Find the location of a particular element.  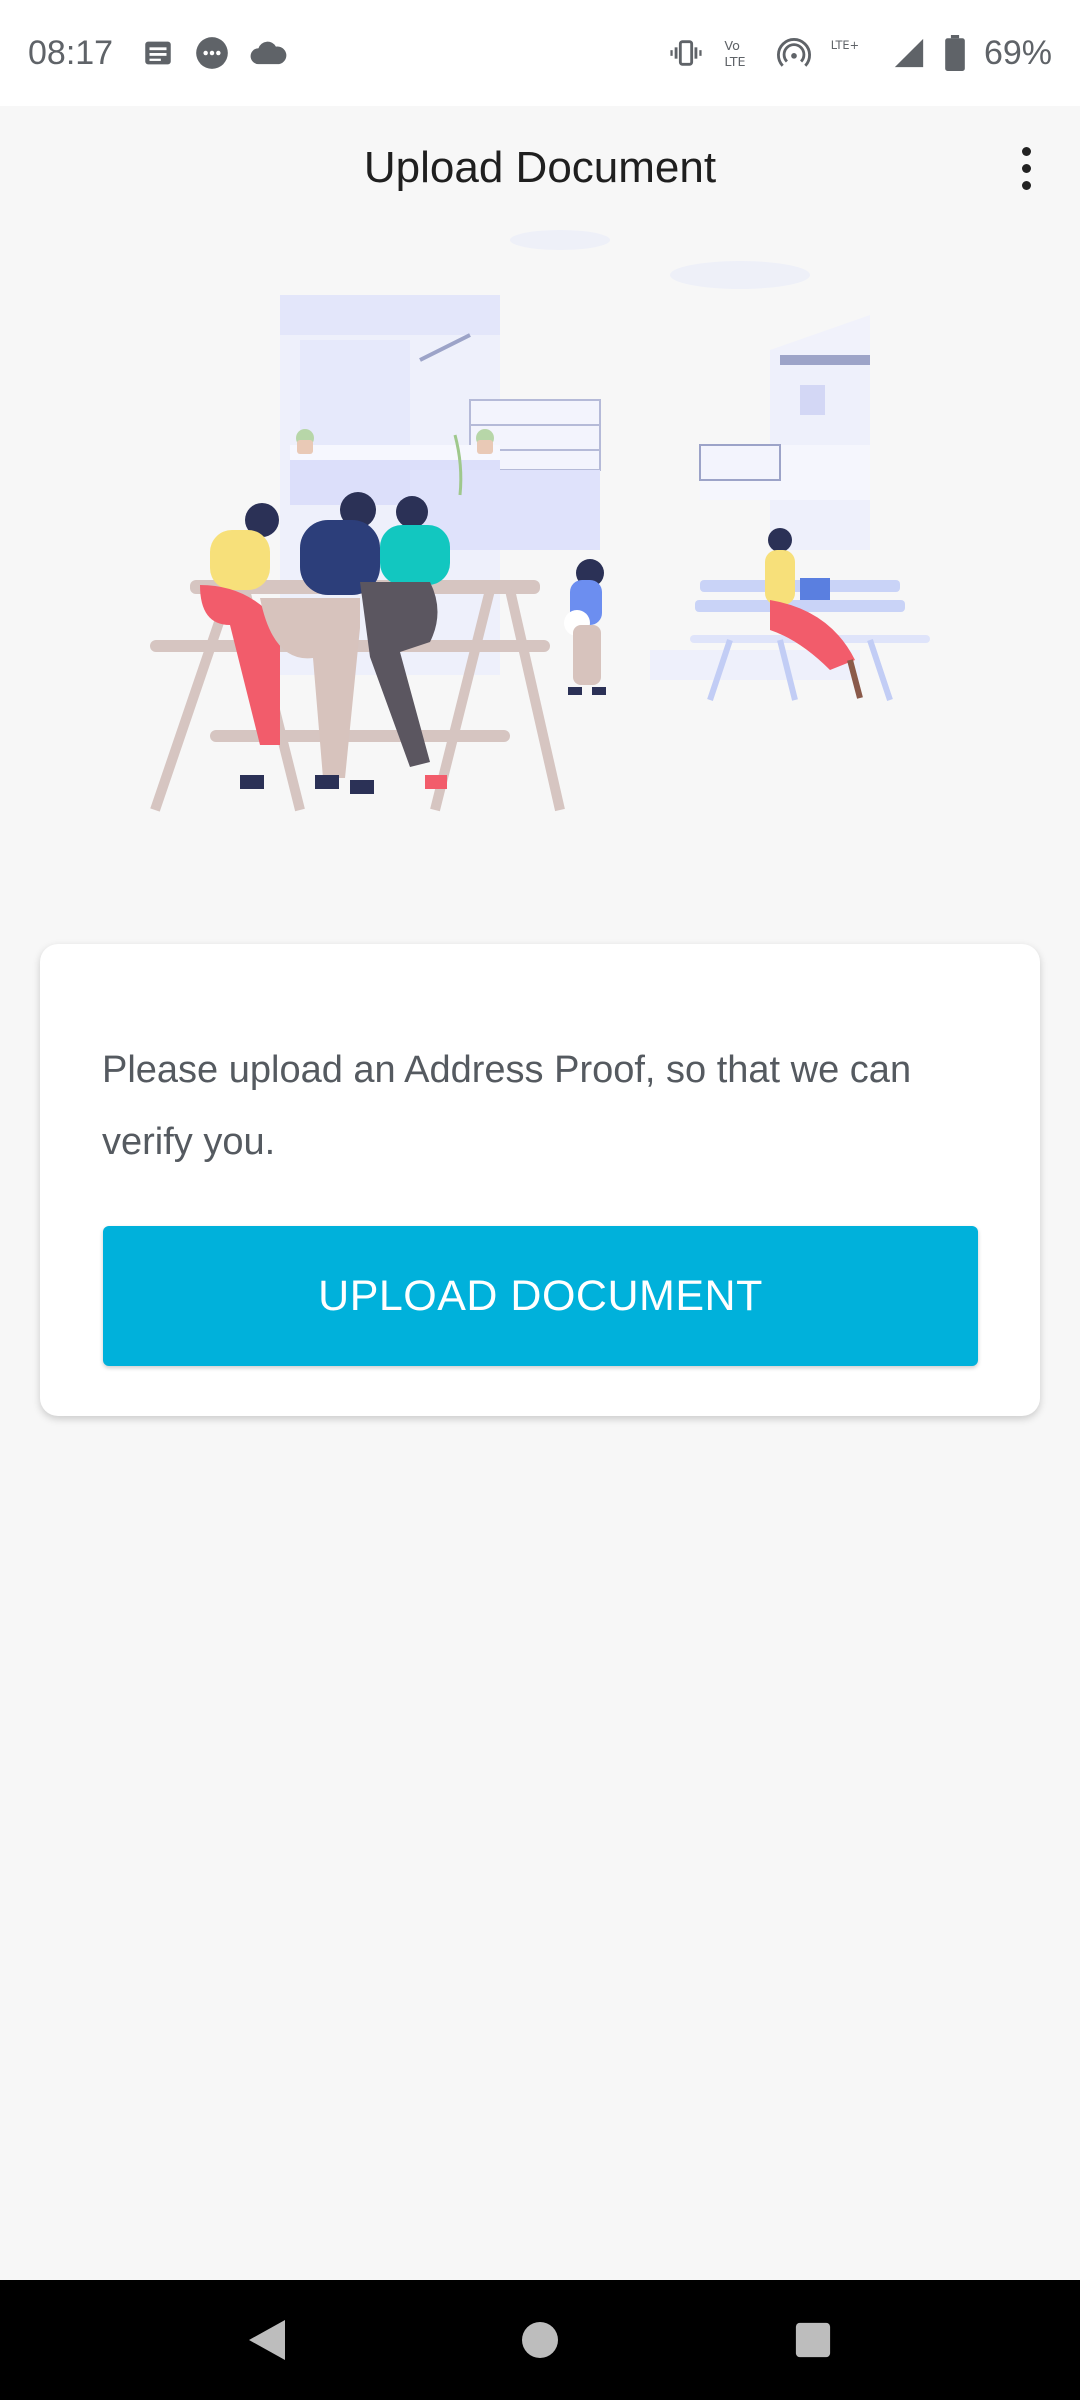

status-time: 08:17 is located at coordinates (71, 52).